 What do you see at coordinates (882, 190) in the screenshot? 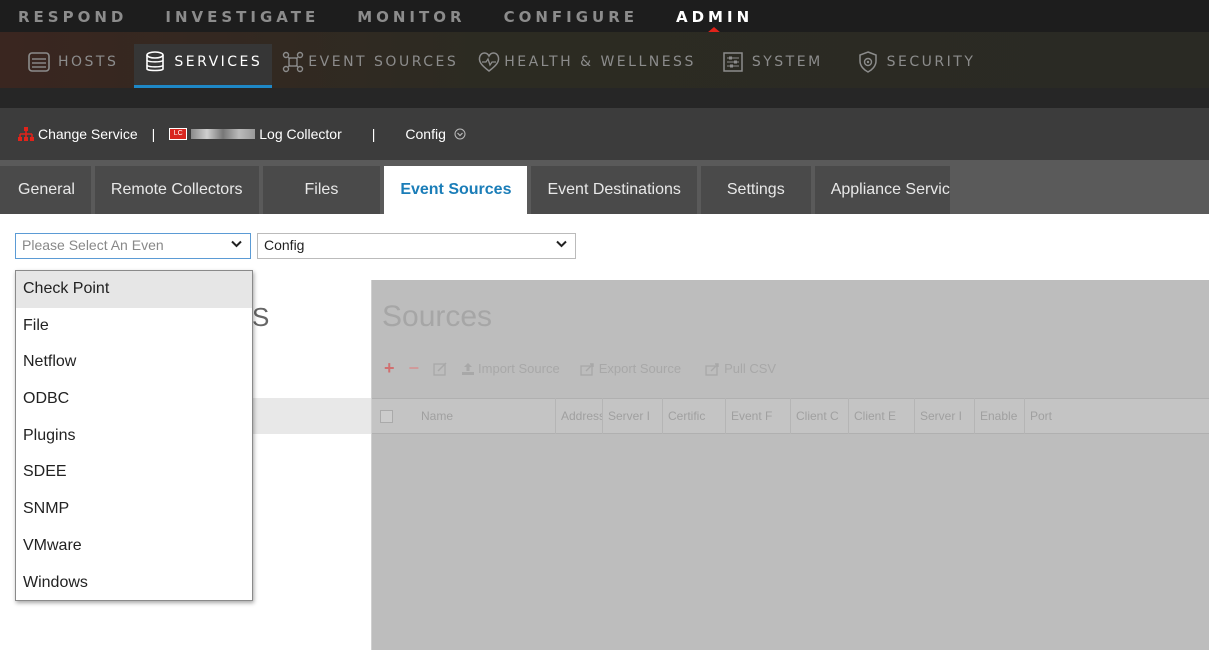
I see `tab-appliance-services: Appliance Servic` at bounding box center [882, 190].